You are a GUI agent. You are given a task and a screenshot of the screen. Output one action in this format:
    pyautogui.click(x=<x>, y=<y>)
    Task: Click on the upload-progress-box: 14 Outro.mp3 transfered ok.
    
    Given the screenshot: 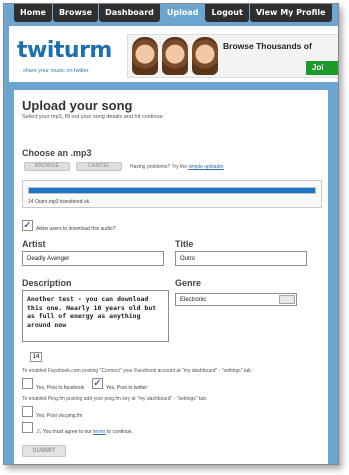 What is the action you would take?
    pyautogui.click(x=172, y=194)
    